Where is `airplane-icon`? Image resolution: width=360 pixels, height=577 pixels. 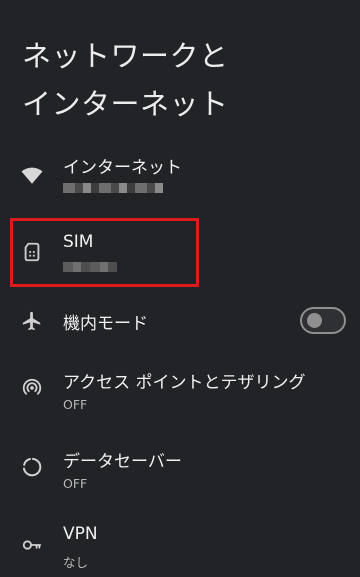 airplane-icon is located at coordinates (32, 321).